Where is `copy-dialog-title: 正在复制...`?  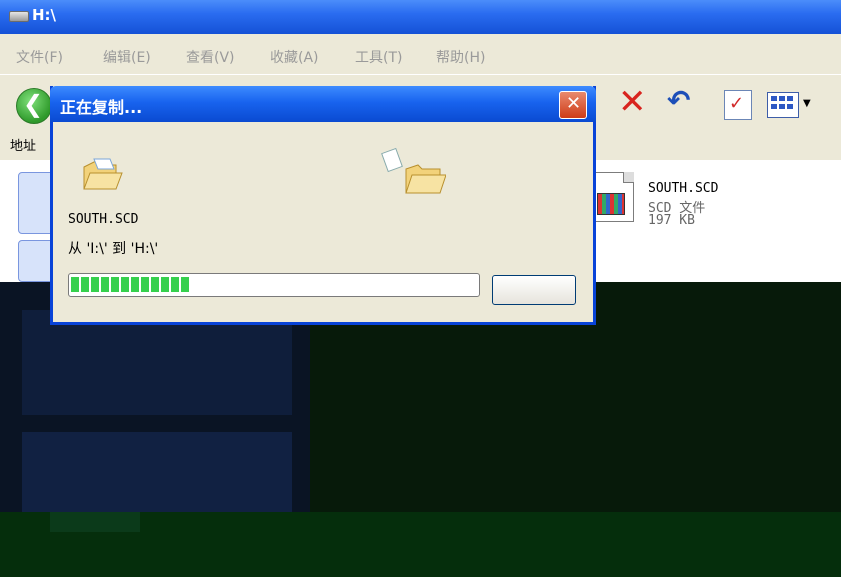
copy-dialog-title: 正在复制... is located at coordinates (101, 107).